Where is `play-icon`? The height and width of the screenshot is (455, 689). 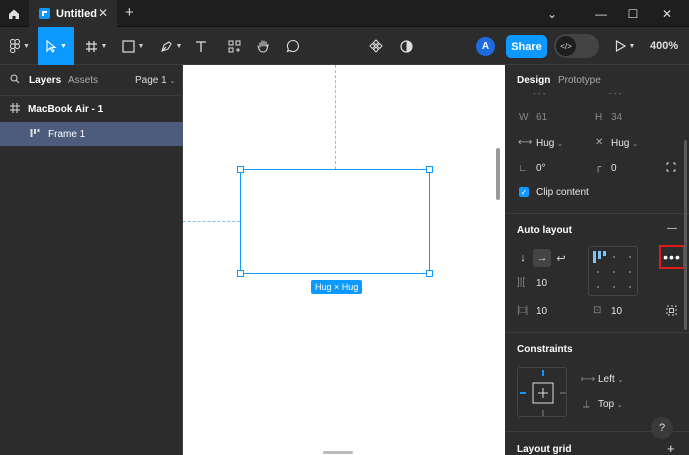 play-icon is located at coordinates (620, 46).